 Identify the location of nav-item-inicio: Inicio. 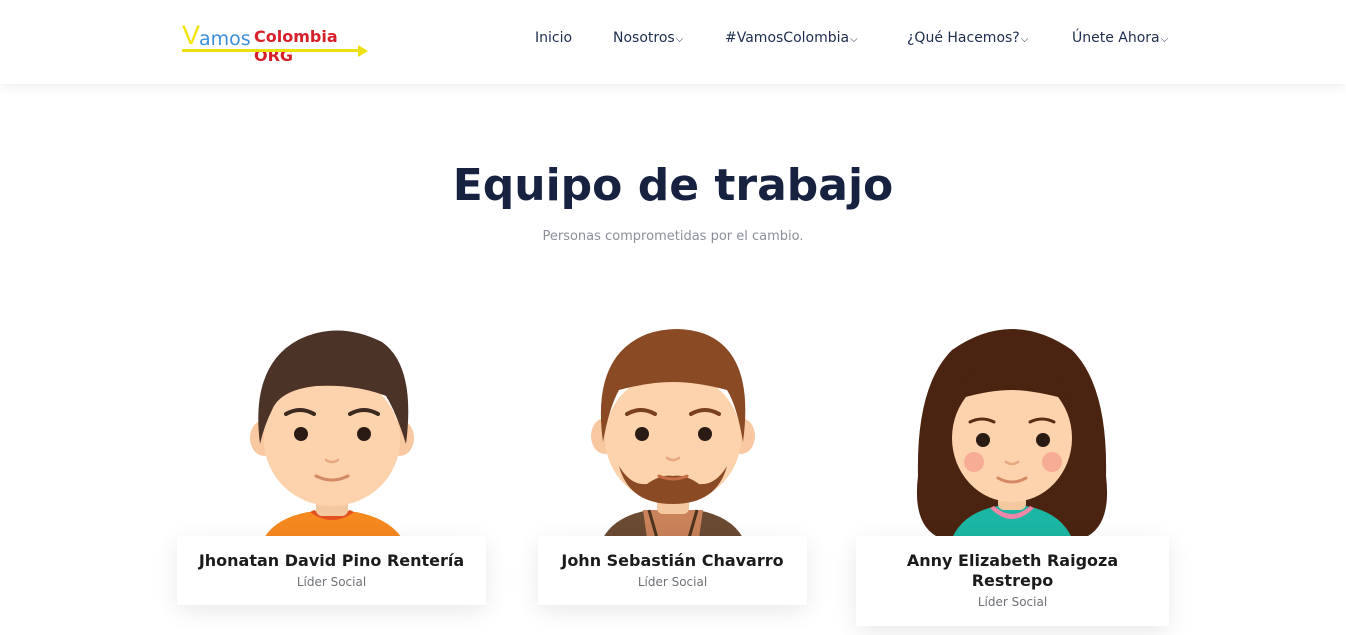
(553, 38).